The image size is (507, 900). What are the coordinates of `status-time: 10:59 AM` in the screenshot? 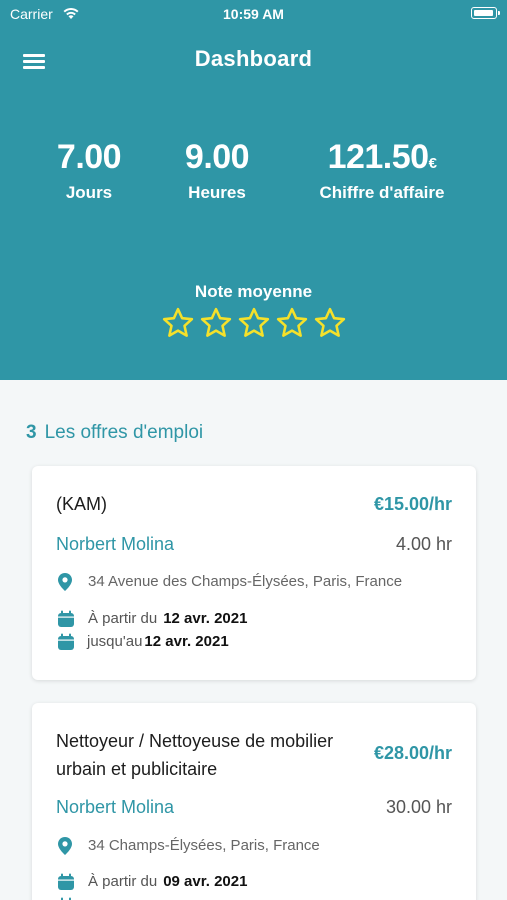 It's located at (253, 14).